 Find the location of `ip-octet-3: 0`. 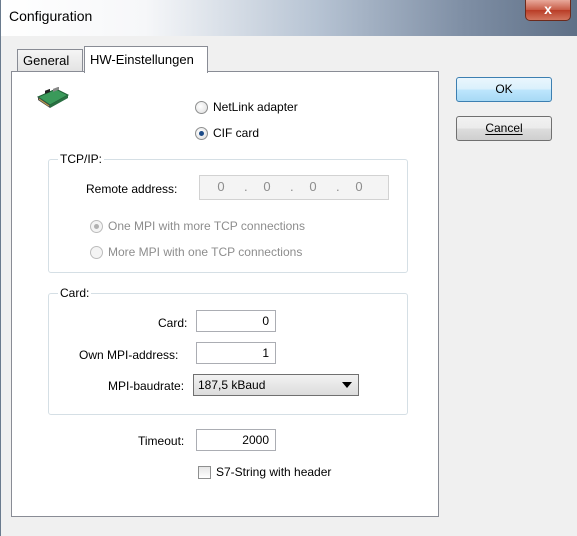

ip-octet-3: 0 is located at coordinates (313, 186).